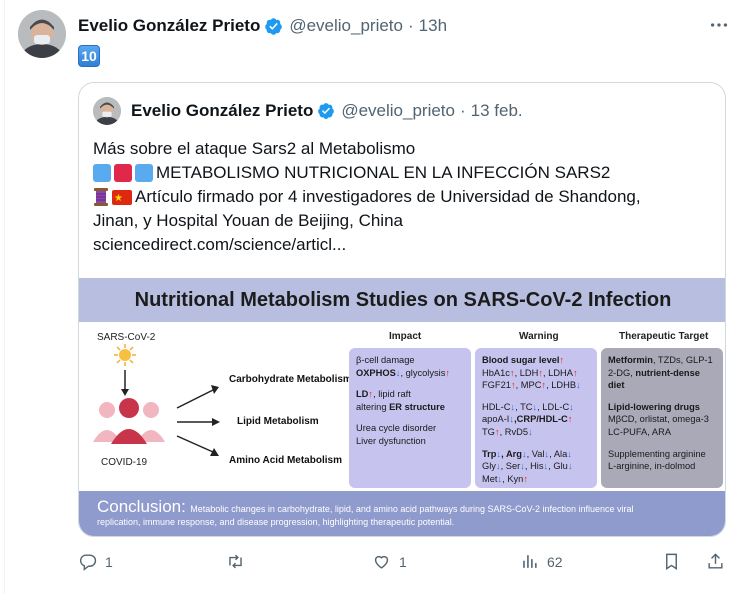  Describe the element at coordinates (658, 419) in the screenshot. I see `target-text: MβCD, orlistat, omega-3` at that location.